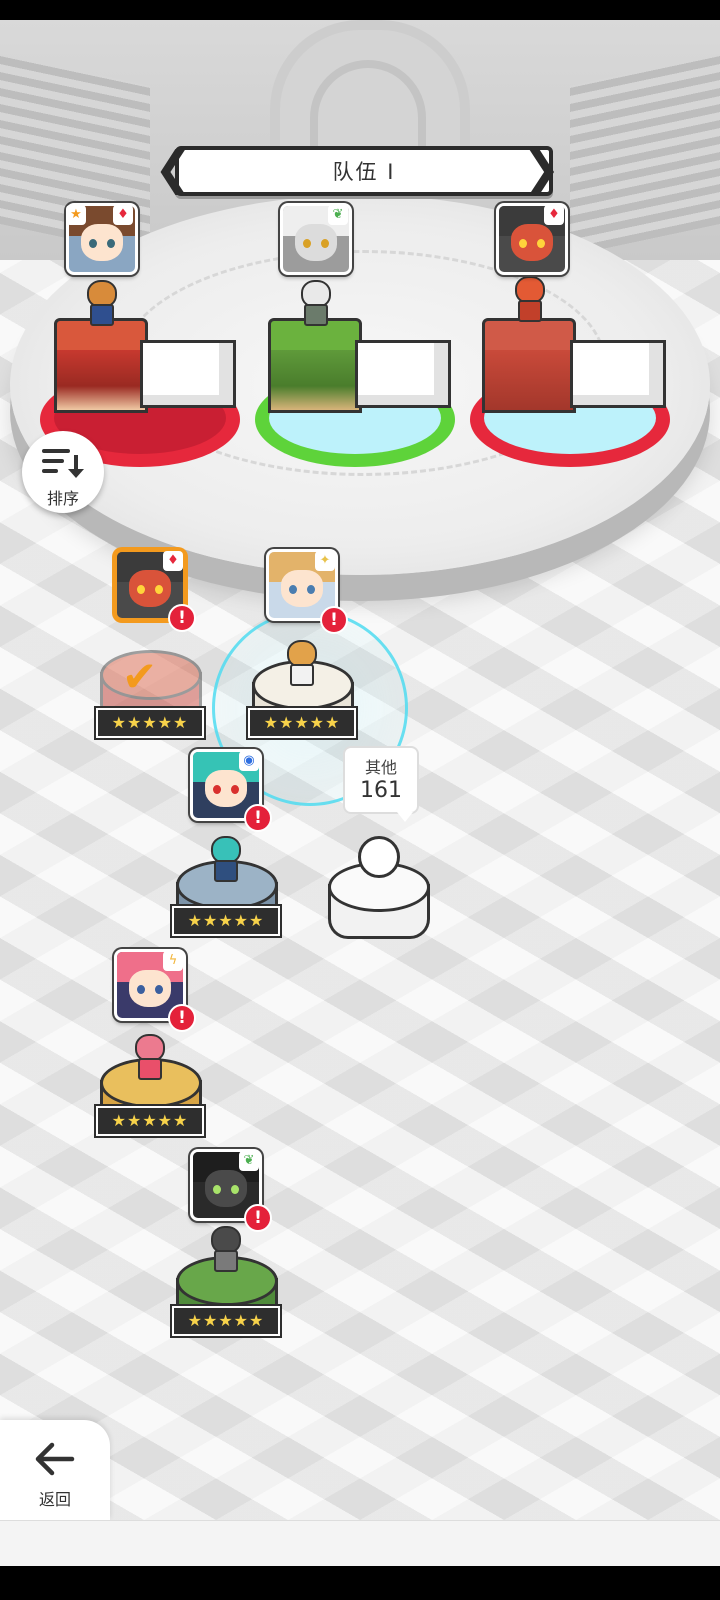 The image size is (720, 1600). I want to click on back-button: 返回, so click(55, 1470).